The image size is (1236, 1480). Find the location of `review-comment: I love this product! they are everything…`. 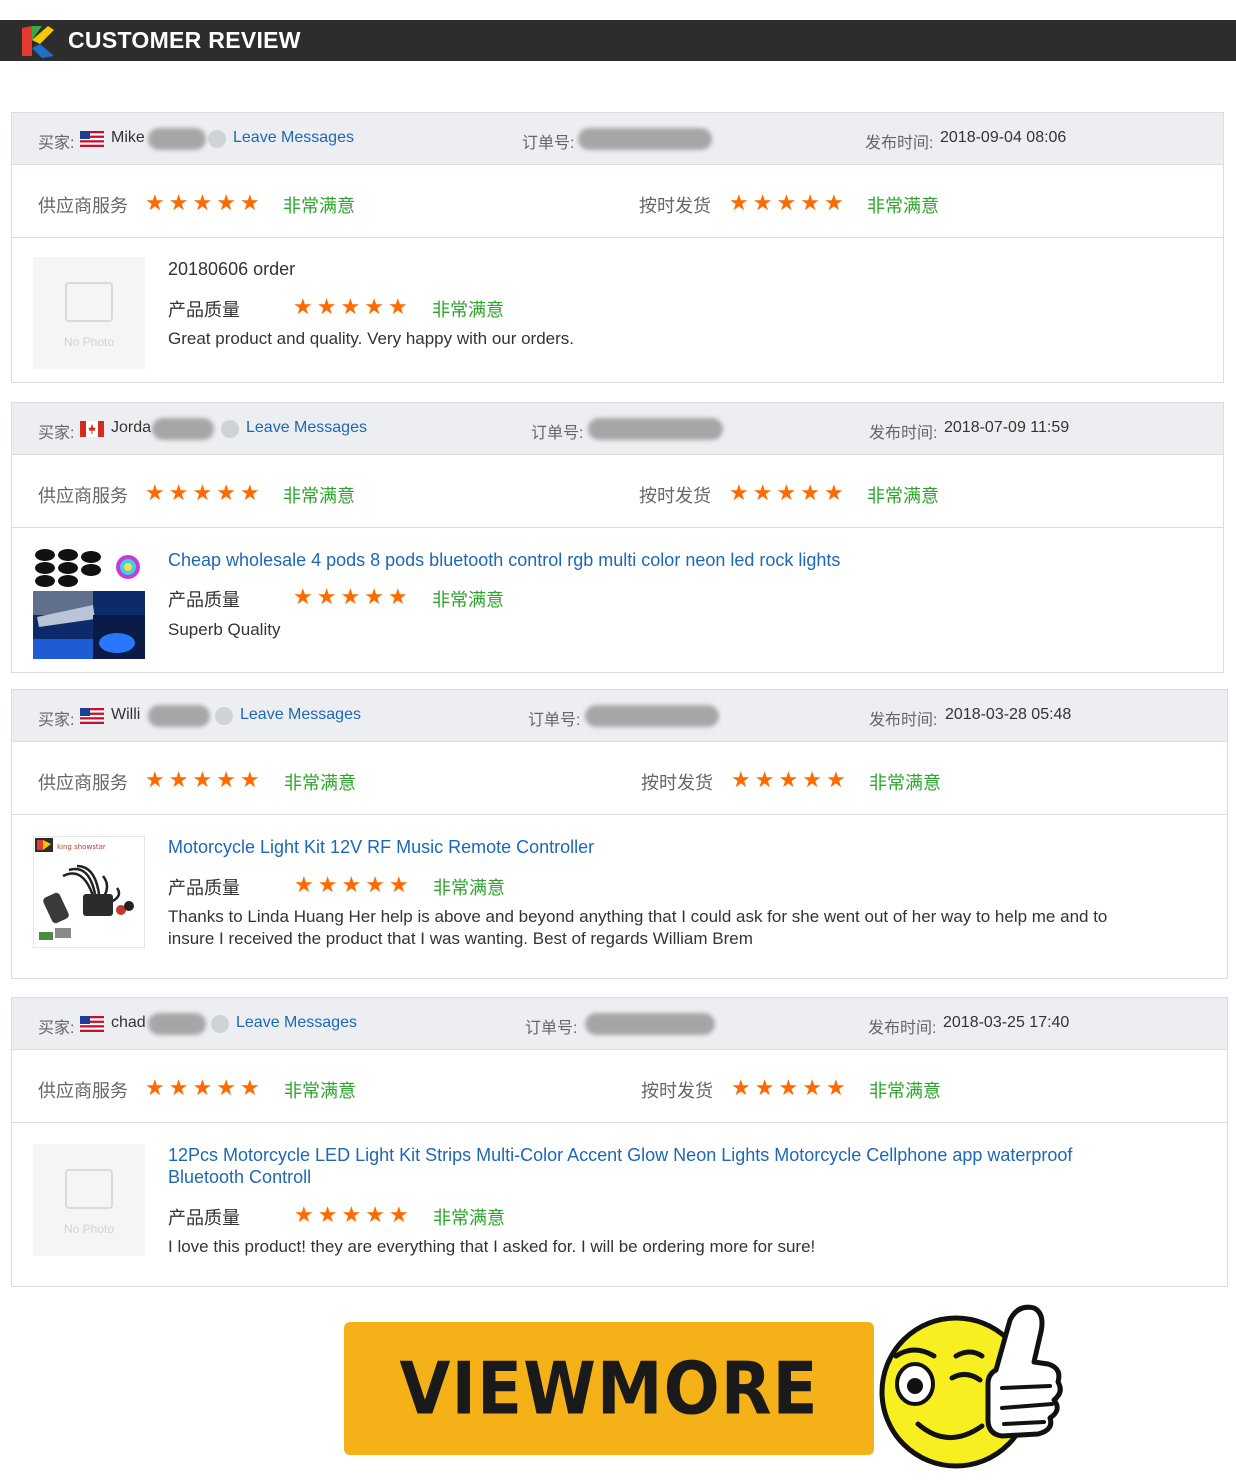

review-comment: I love this product! they are everything… is located at coordinates (492, 1246).